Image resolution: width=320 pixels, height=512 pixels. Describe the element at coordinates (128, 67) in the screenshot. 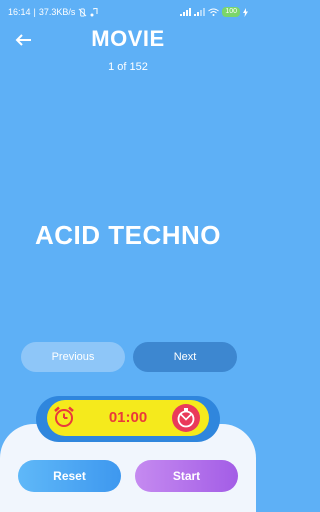

I see `card-counter: 1 of 152` at that location.